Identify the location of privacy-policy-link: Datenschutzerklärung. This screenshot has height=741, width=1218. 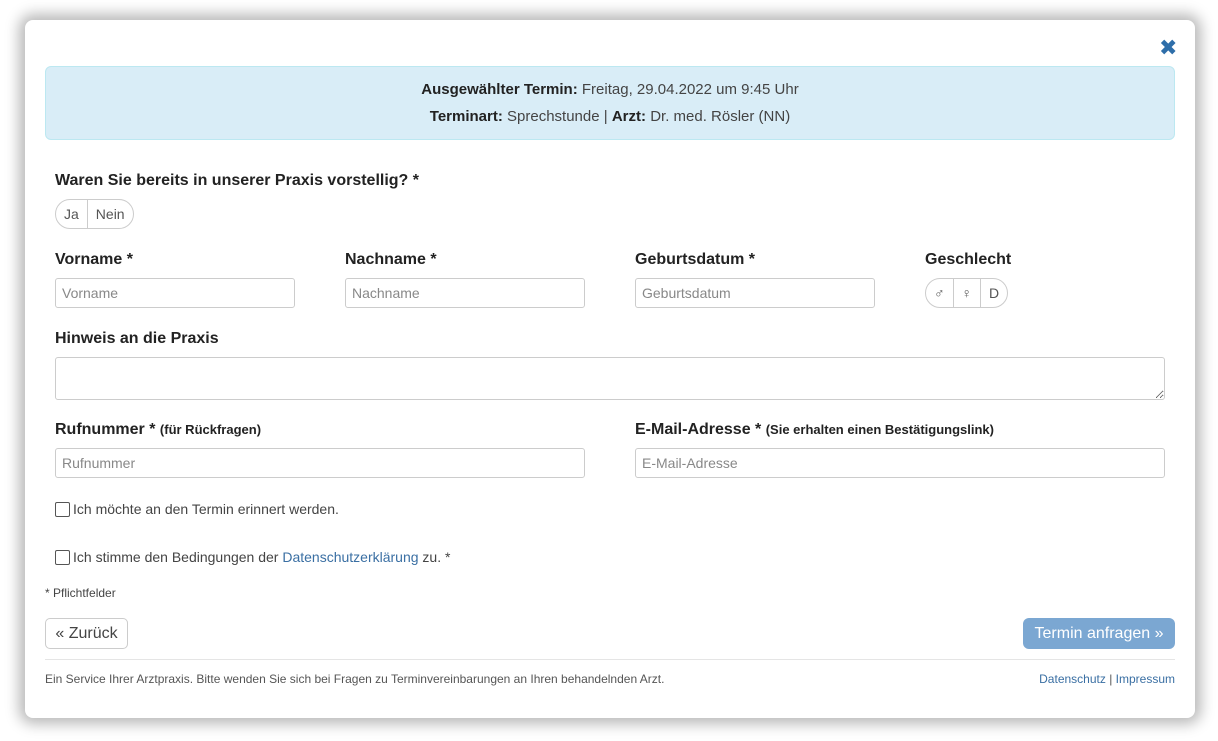
(350, 557).